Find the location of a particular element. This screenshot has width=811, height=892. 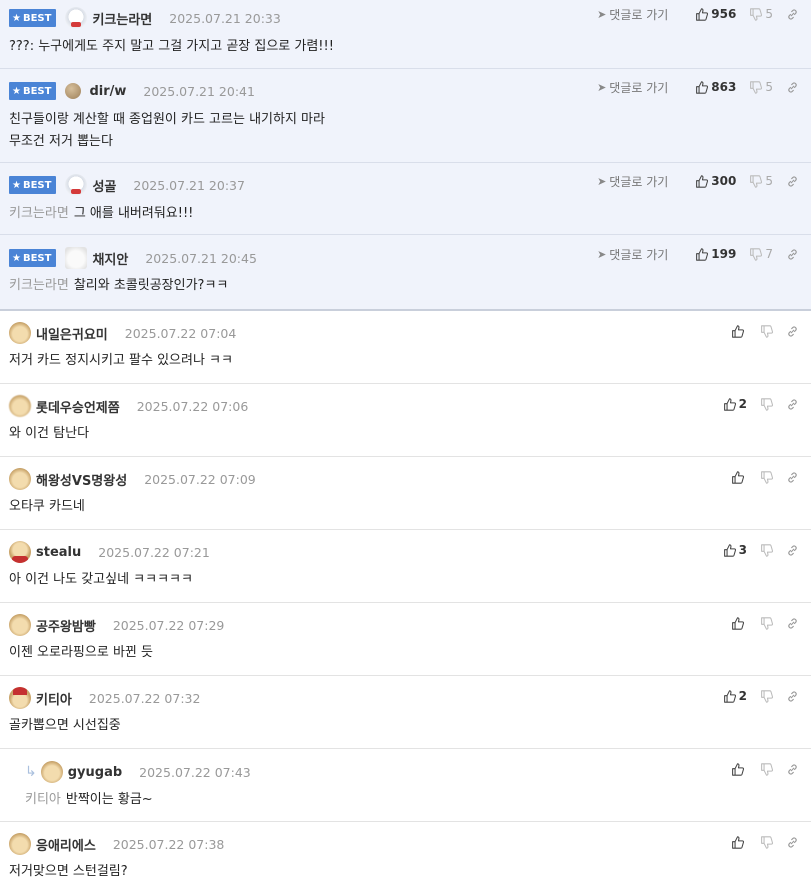

like-count: 3 is located at coordinates (742, 550).